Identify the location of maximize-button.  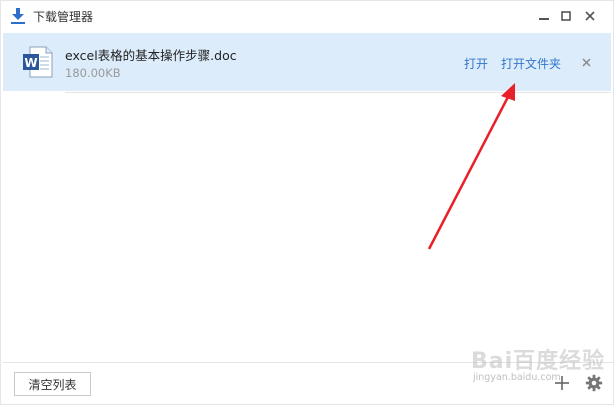
(566, 16).